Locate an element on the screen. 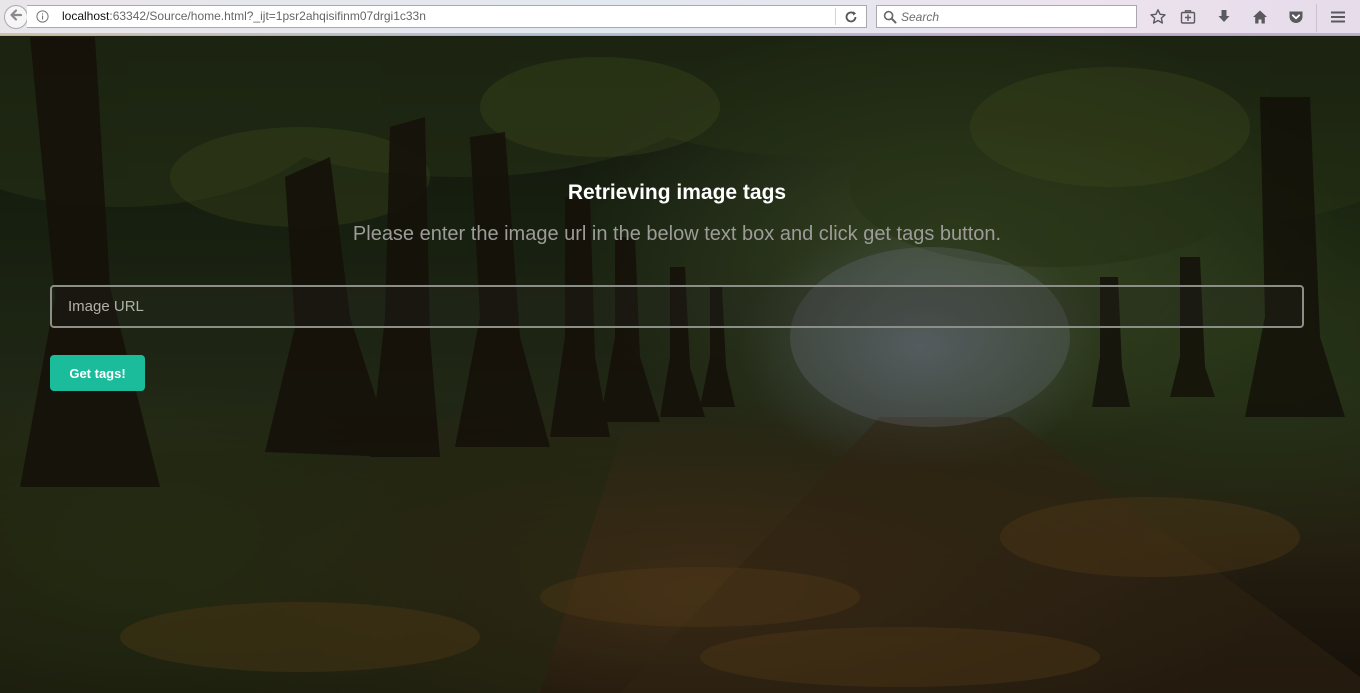 The image size is (1360, 693). back-arrow-icon is located at coordinates (16, 17).